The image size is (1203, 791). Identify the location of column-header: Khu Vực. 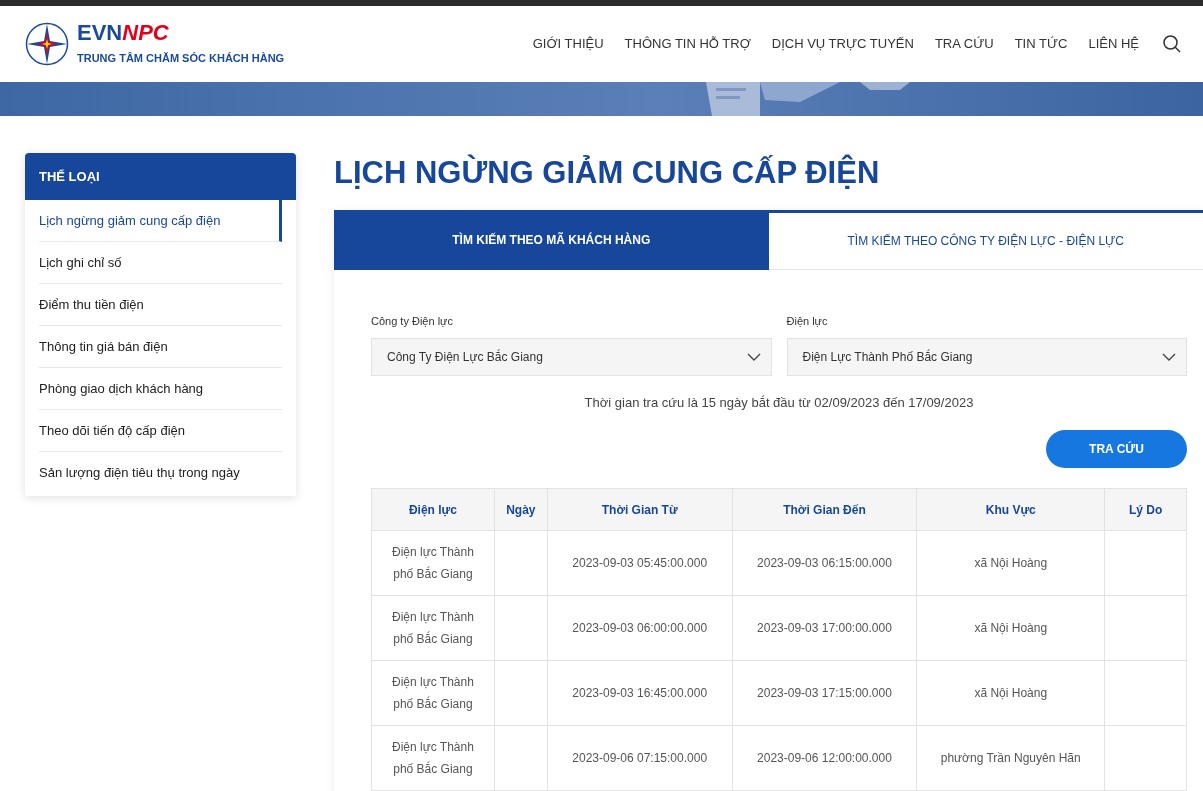
(1010, 509).